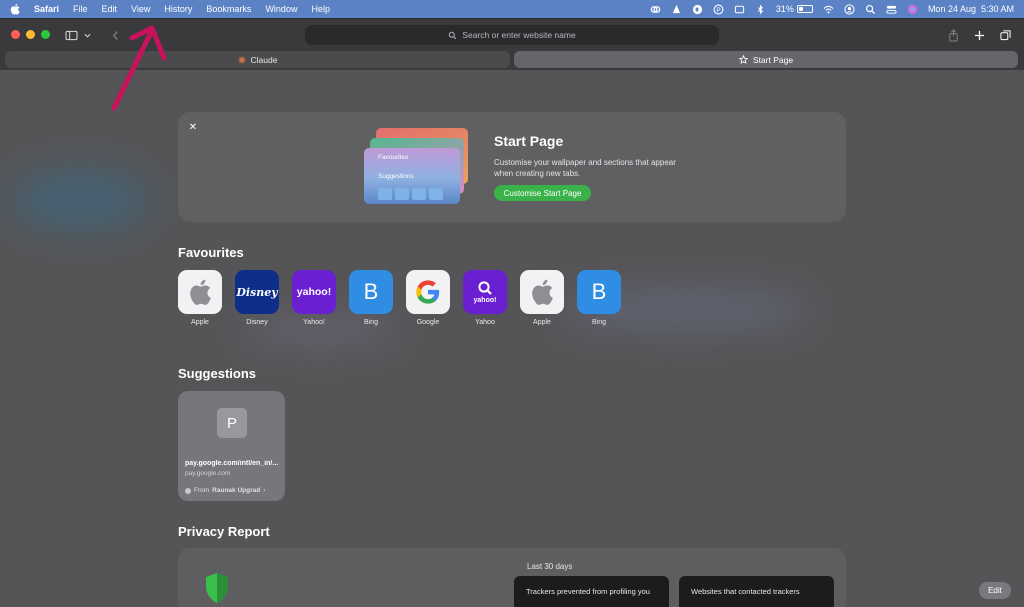  What do you see at coordinates (971, 9) in the screenshot?
I see `menu-datetime: Mon 24 Aug 5:30 AM` at bounding box center [971, 9].